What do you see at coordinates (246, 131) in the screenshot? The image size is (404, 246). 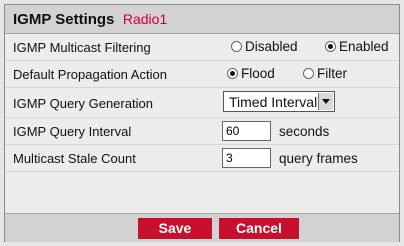 I see `query-interval-input` at bounding box center [246, 131].